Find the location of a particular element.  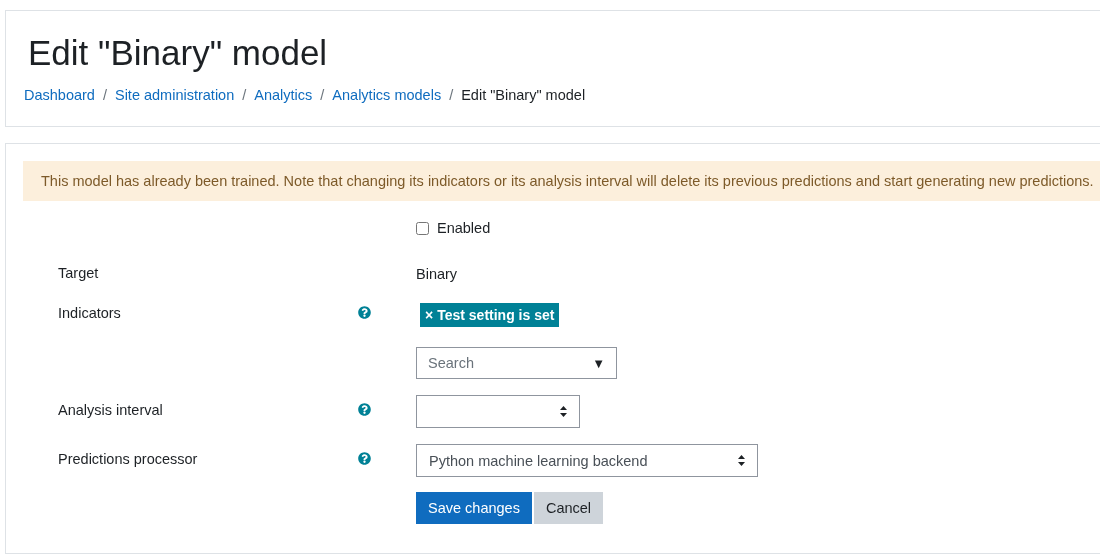

breadcrumb-link: Analytics models is located at coordinates (387, 95).